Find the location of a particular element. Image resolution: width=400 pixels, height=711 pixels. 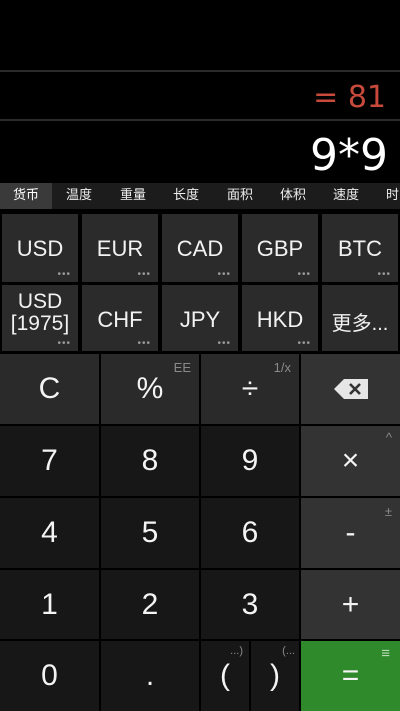

currency-label: BTC is located at coordinates (360, 248).